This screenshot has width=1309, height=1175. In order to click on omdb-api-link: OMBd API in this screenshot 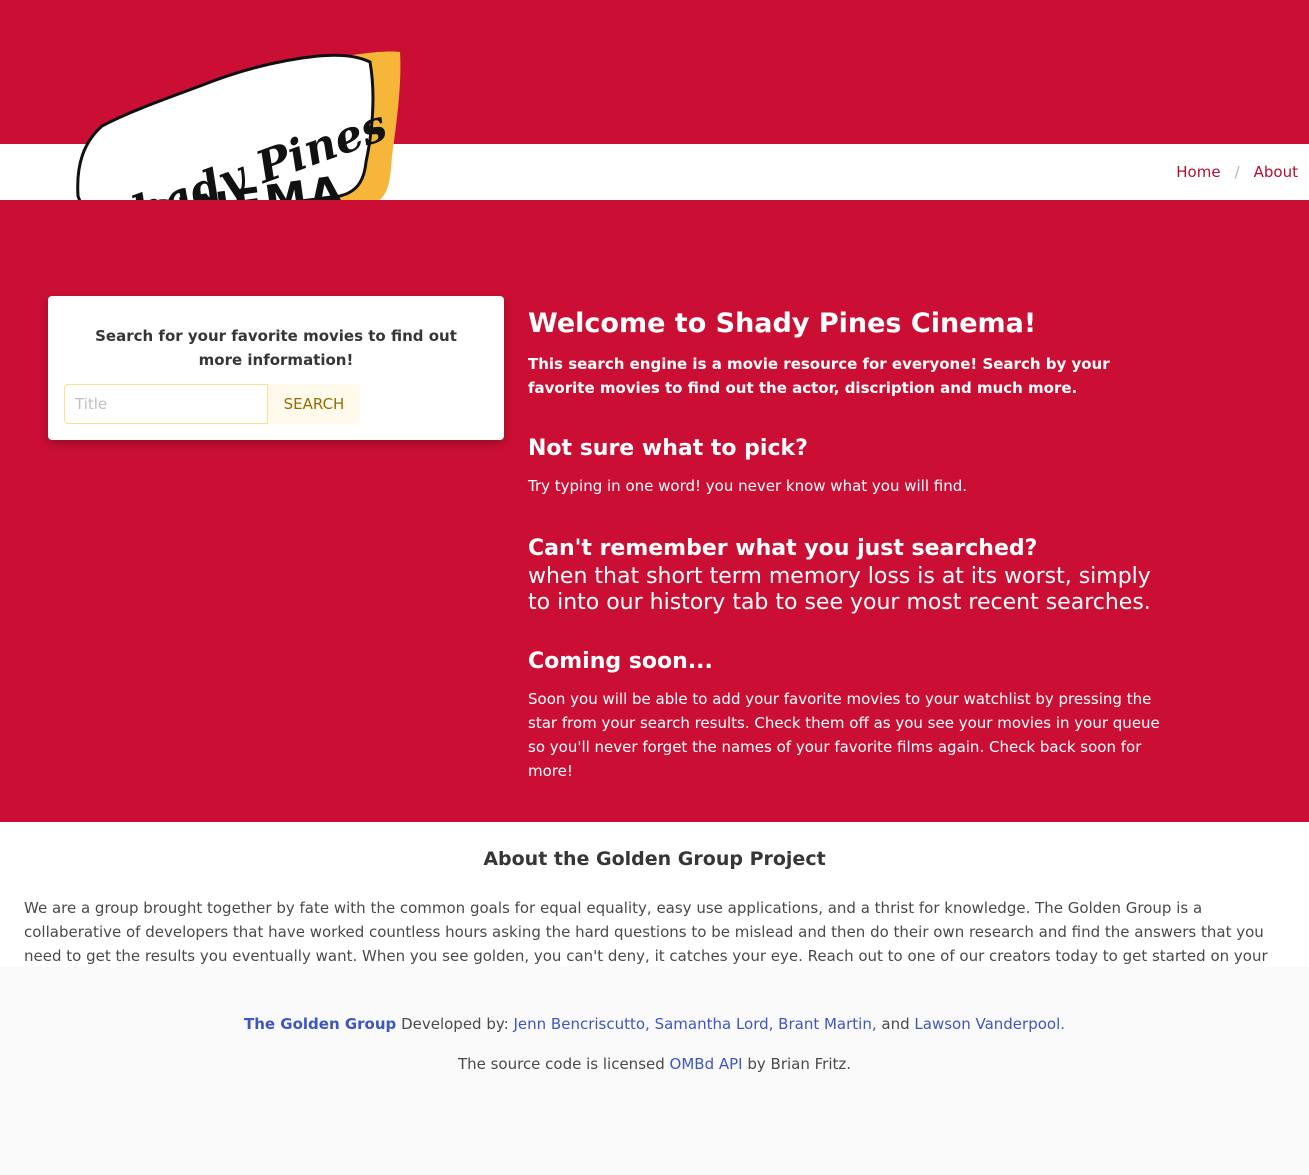, I will do `click(706, 1064)`.